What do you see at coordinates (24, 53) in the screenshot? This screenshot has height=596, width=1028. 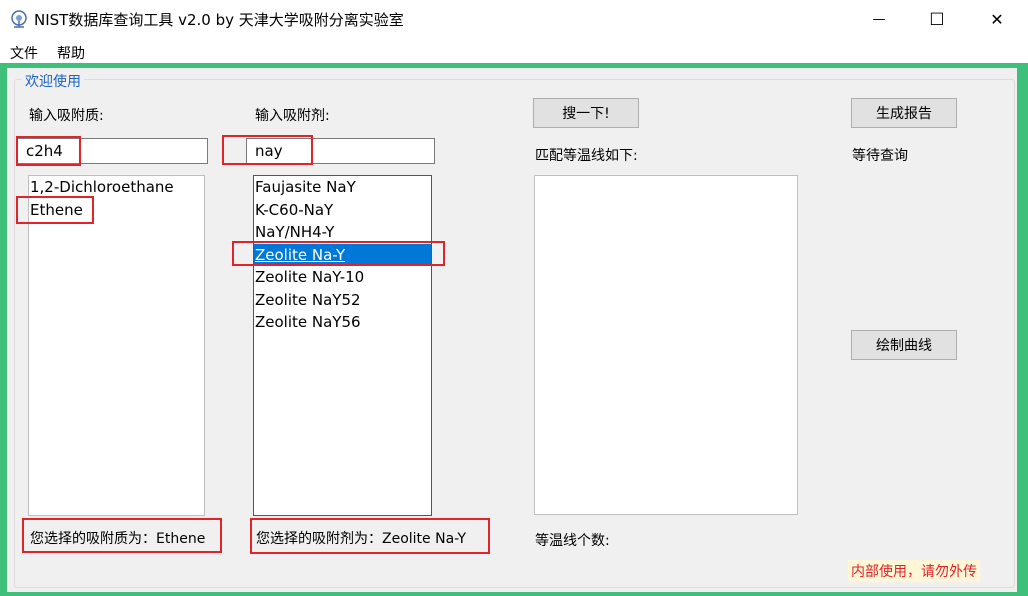 I see `menu-file: 文件` at bounding box center [24, 53].